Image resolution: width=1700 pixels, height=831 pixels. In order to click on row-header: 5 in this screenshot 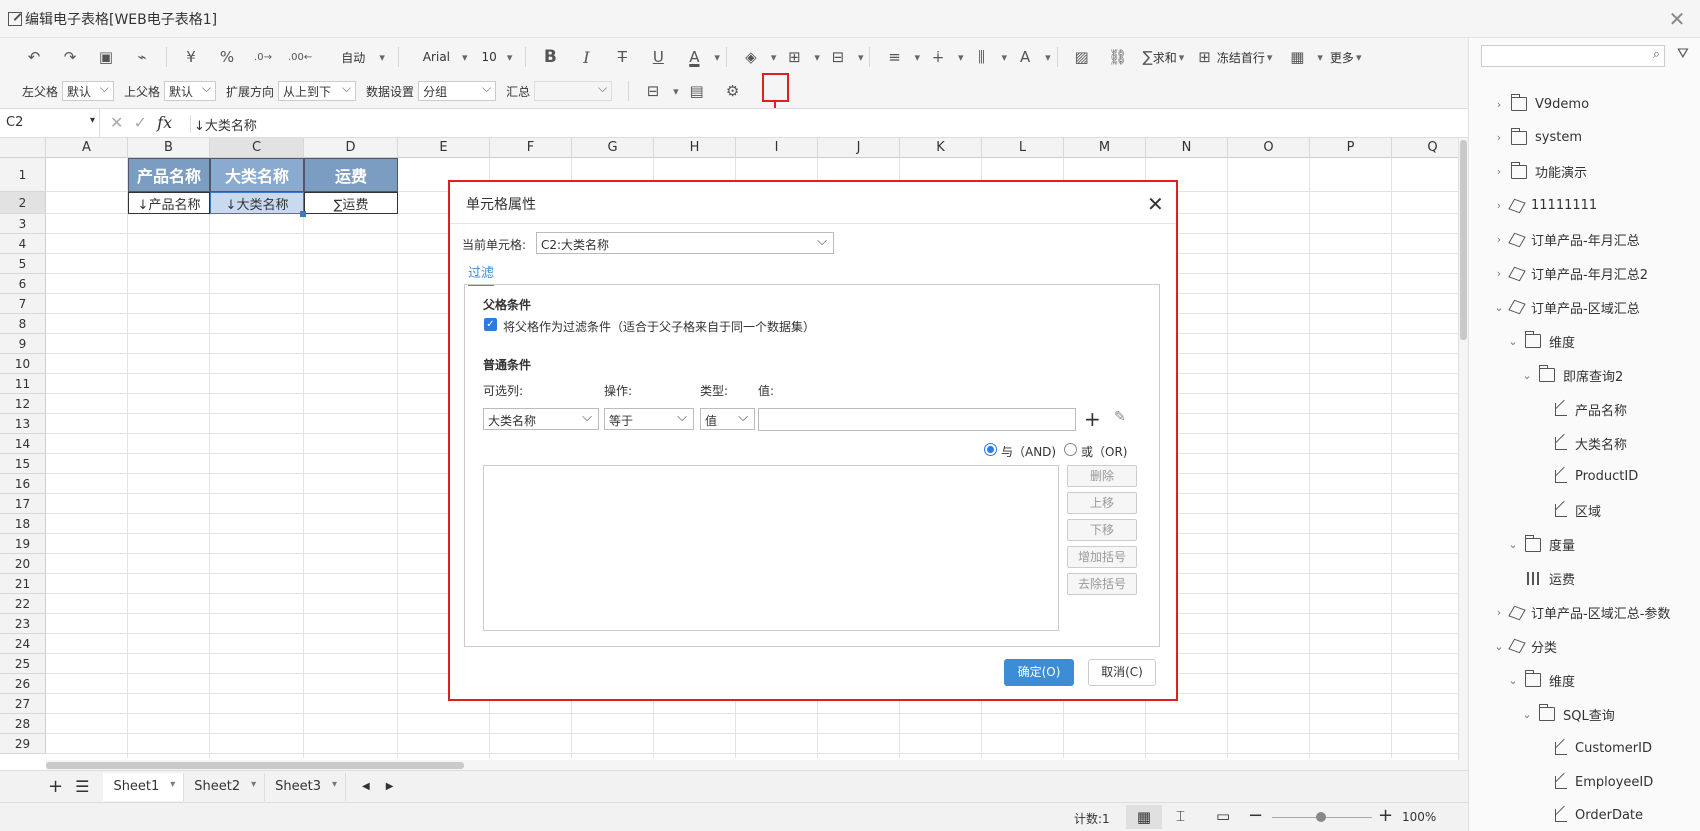, I will do `click(23, 264)`.